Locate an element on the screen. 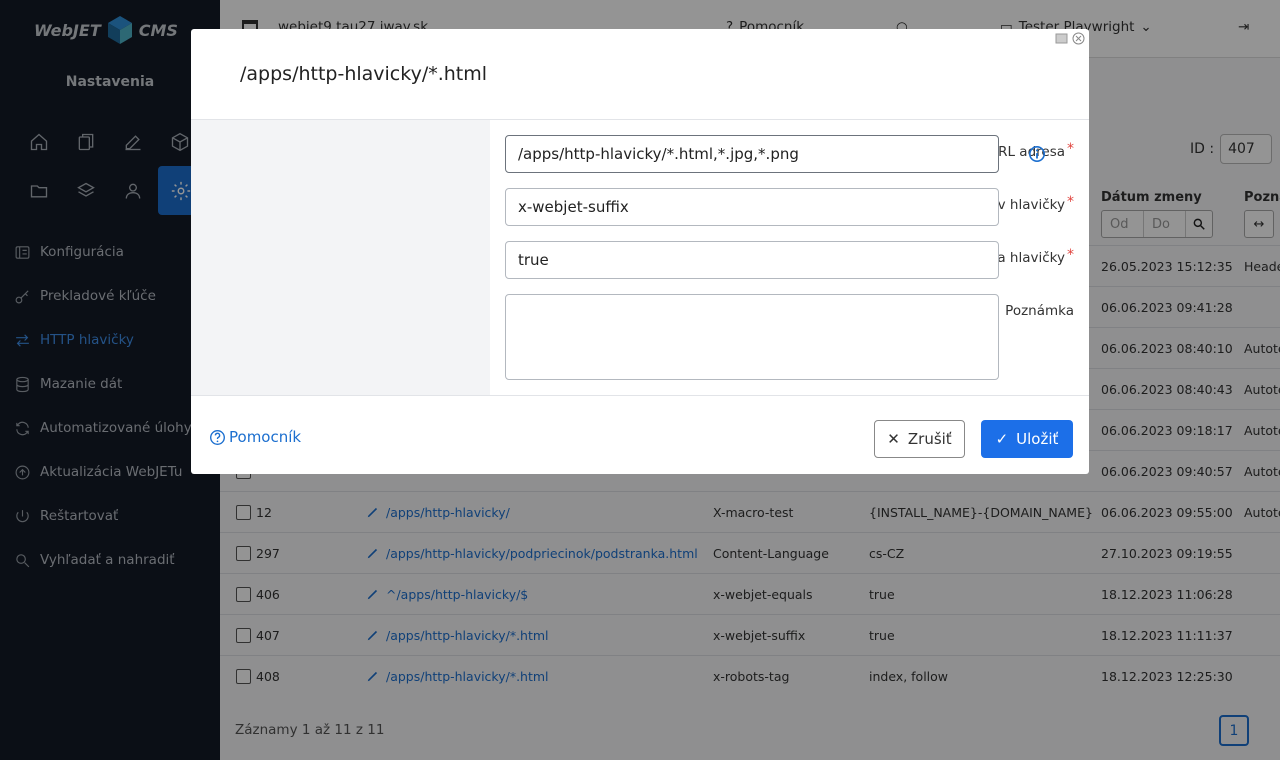 The image size is (1280, 760). cancel-label: Zrušiť is located at coordinates (929, 439).